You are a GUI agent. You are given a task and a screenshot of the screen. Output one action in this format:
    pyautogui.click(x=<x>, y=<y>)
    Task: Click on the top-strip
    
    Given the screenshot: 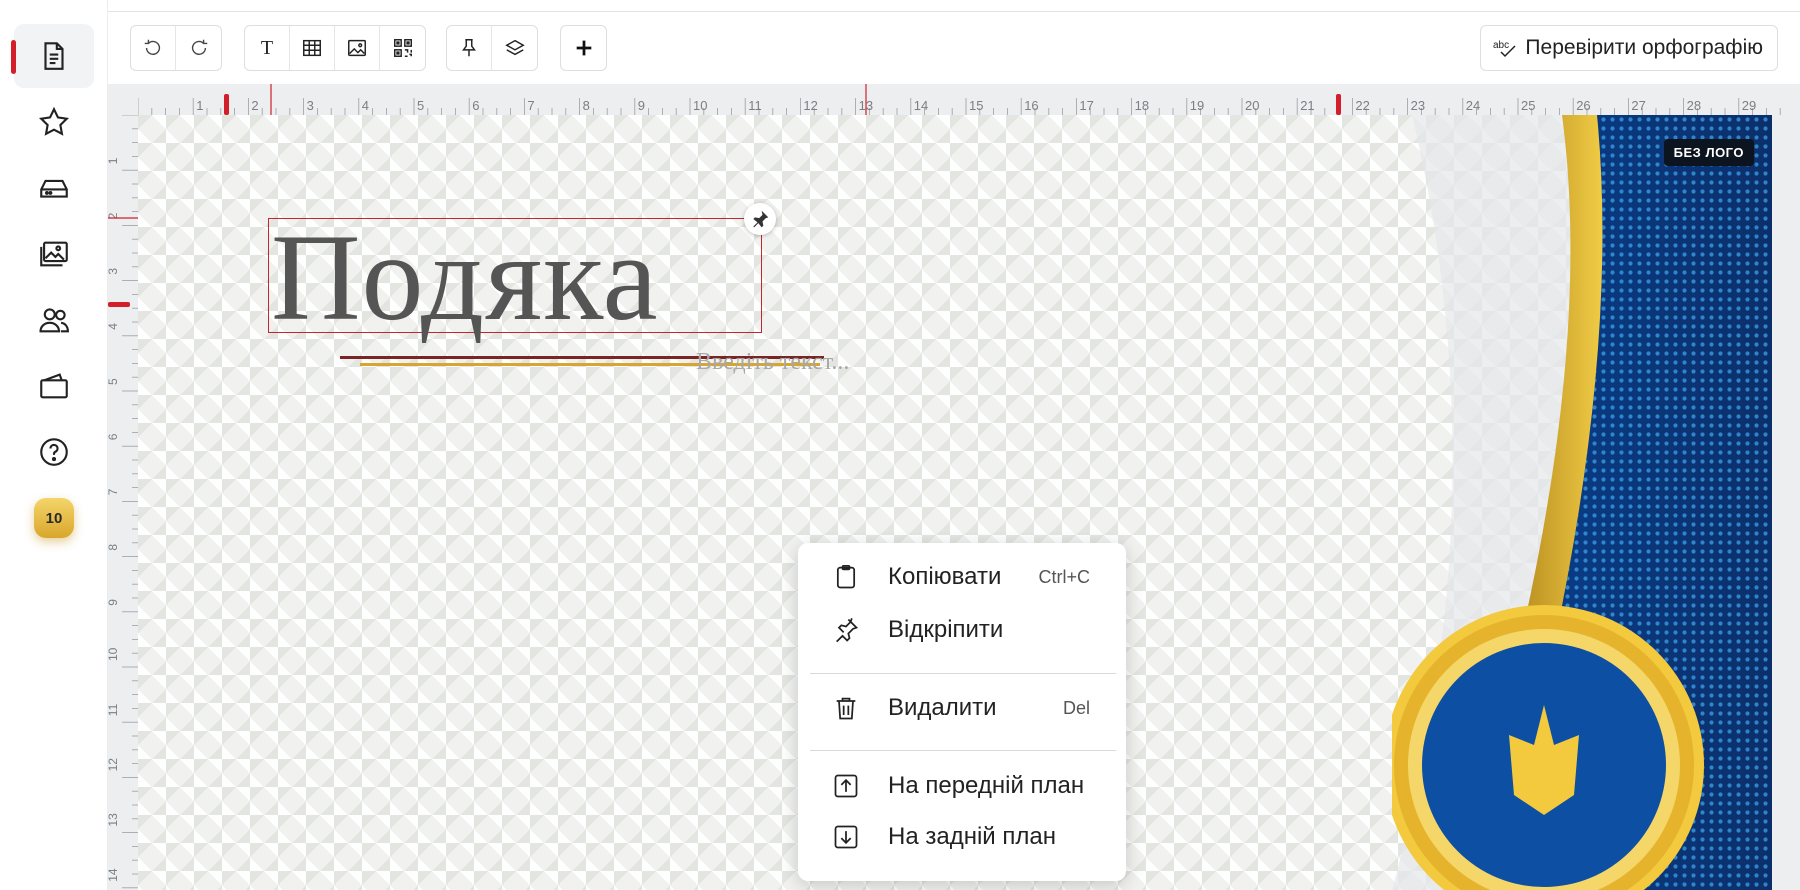 What is the action you would take?
    pyautogui.click(x=954, y=6)
    